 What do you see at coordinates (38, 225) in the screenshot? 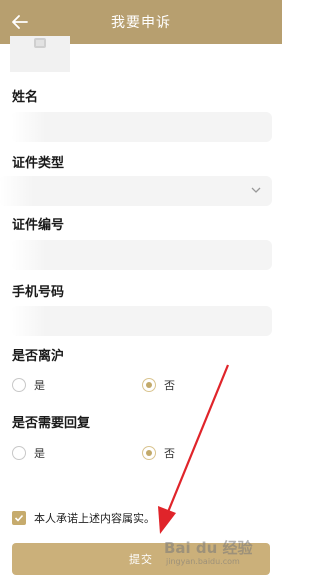
I see `id-number-label: 证件编号` at bounding box center [38, 225].